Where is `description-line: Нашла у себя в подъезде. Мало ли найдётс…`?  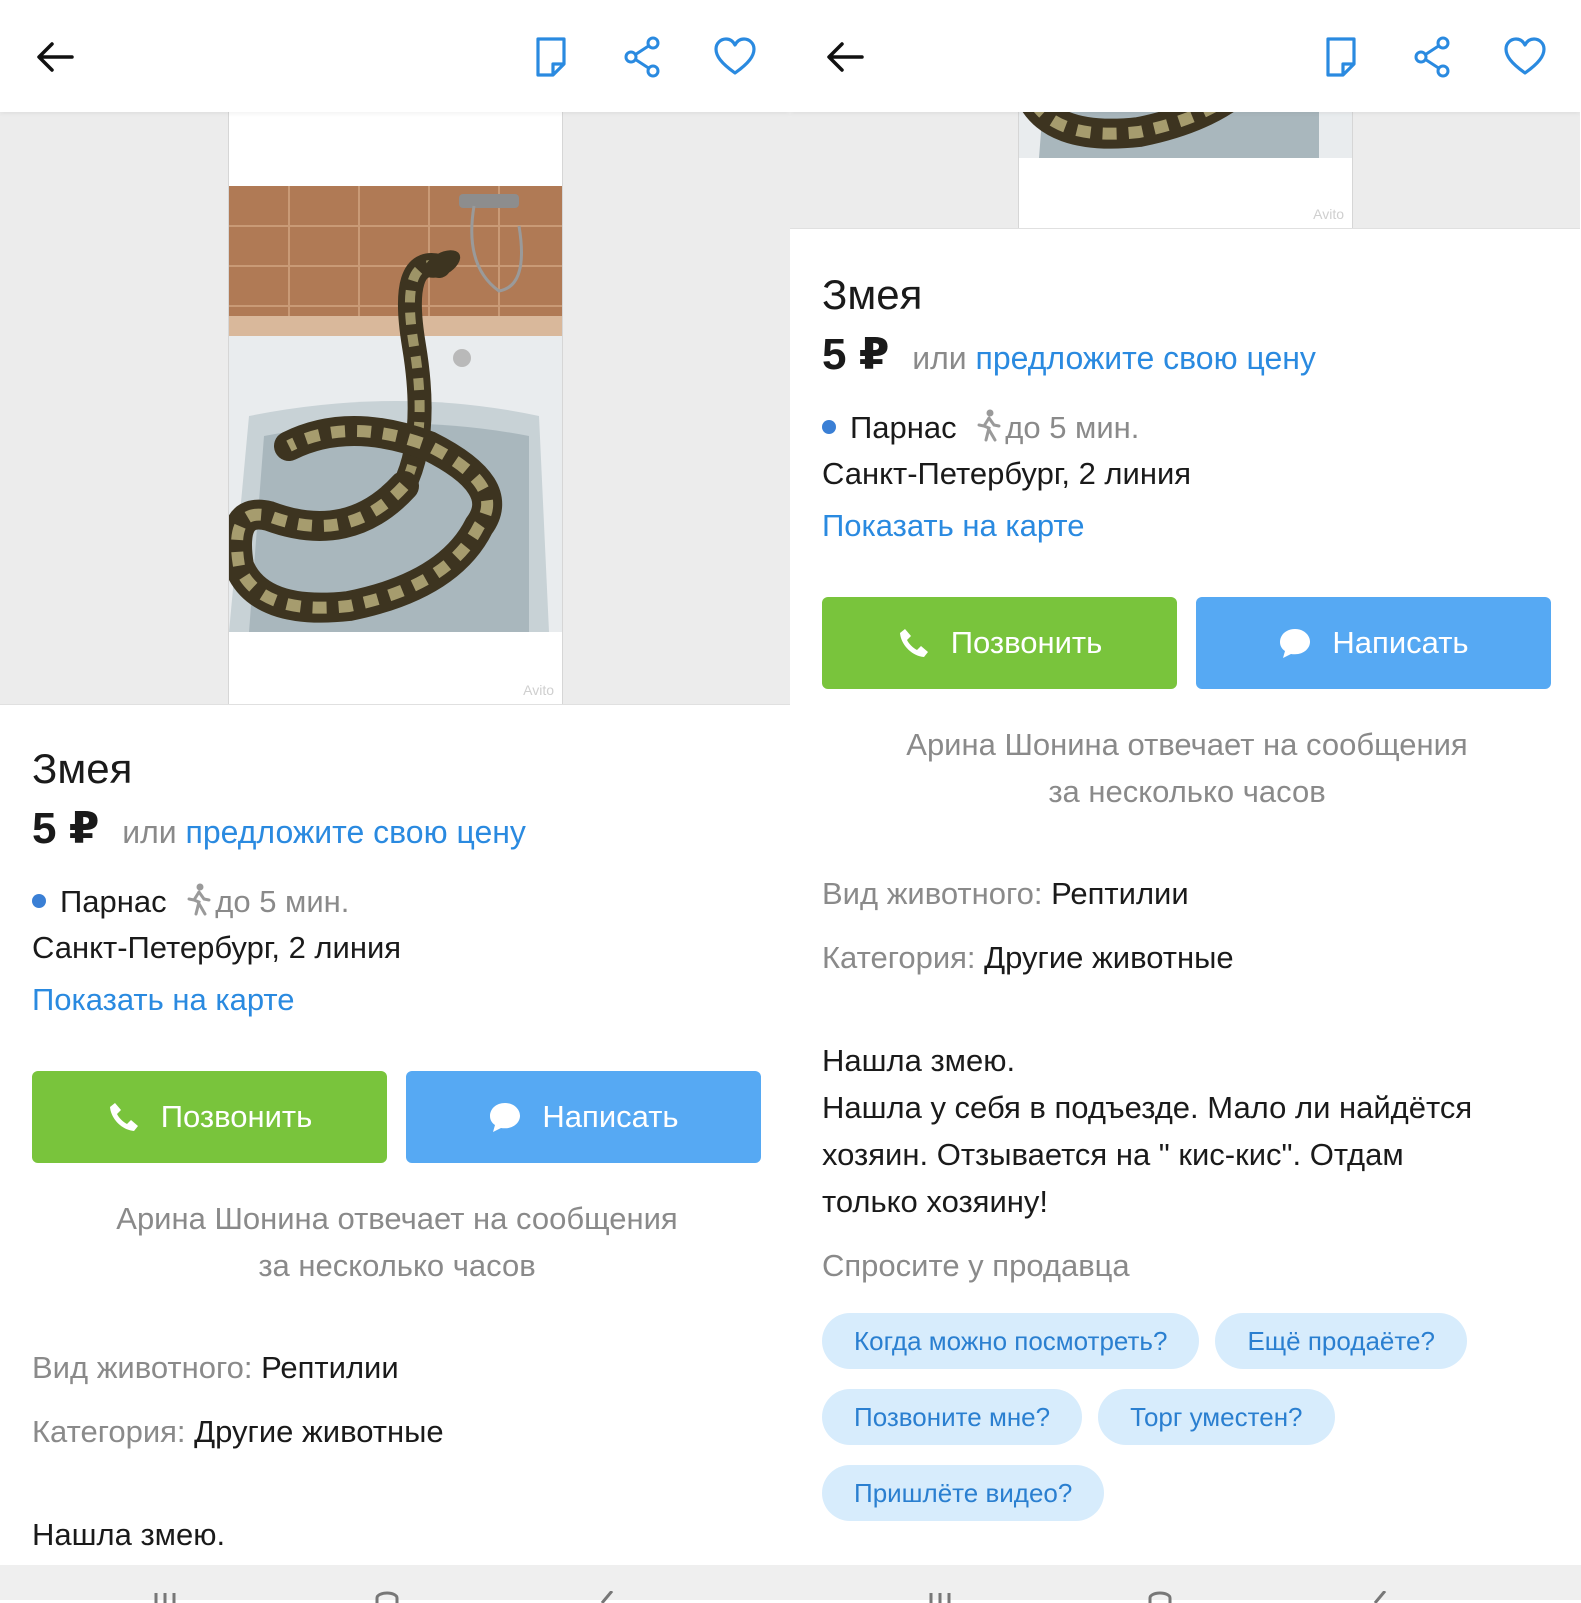 description-line: Нашла у себя в подъезде. Мало ли найдётс… is located at coordinates (1147, 1107).